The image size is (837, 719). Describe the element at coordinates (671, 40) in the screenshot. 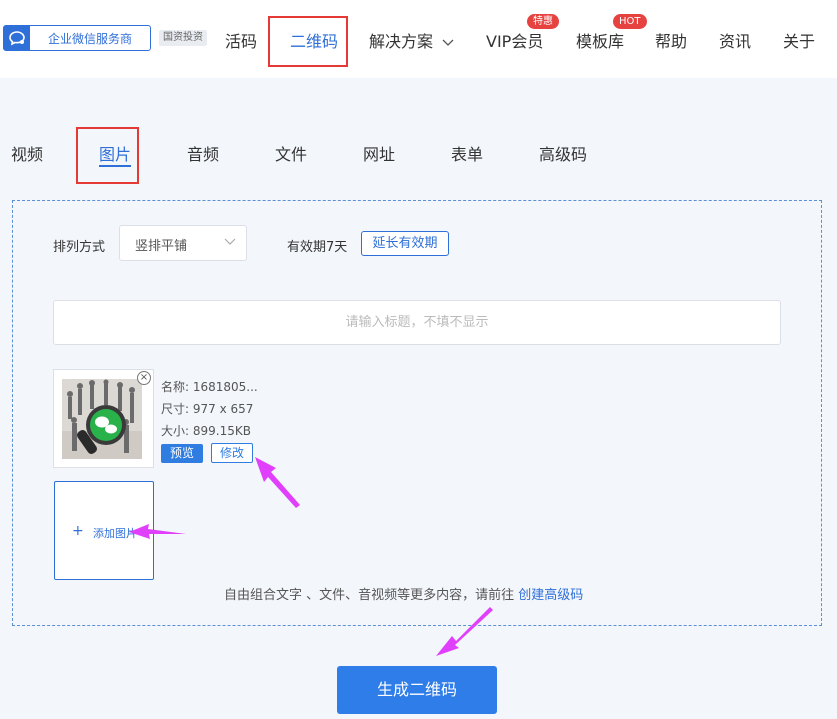

I see `nav-item-help: 帮助` at that location.